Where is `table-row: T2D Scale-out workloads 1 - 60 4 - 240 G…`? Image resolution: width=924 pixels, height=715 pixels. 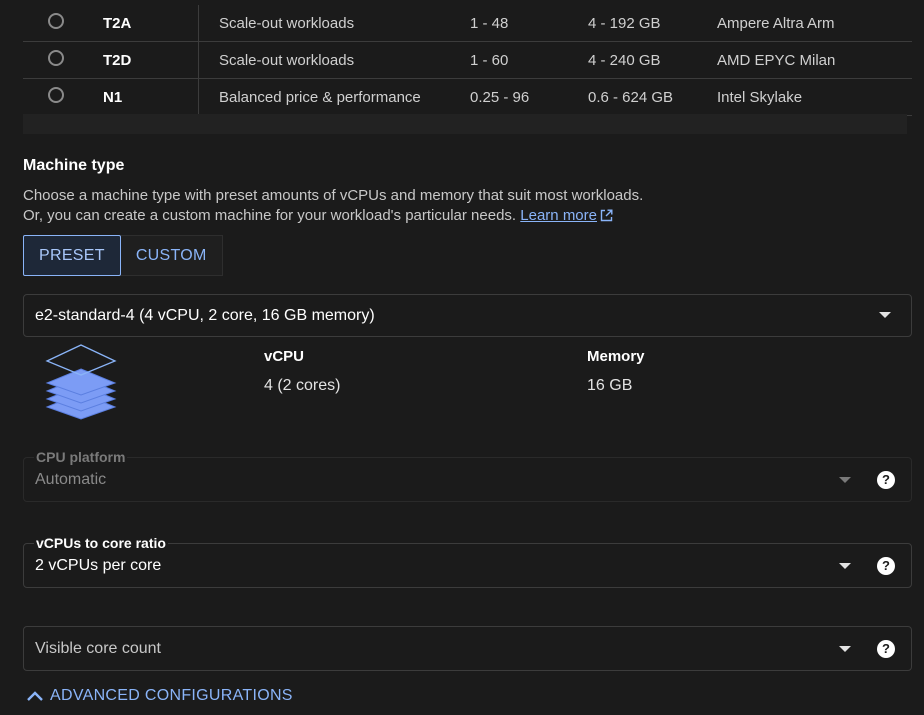 table-row: T2D Scale-out workloads 1 - 60 4 - 240 G… is located at coordinates (467, 60).